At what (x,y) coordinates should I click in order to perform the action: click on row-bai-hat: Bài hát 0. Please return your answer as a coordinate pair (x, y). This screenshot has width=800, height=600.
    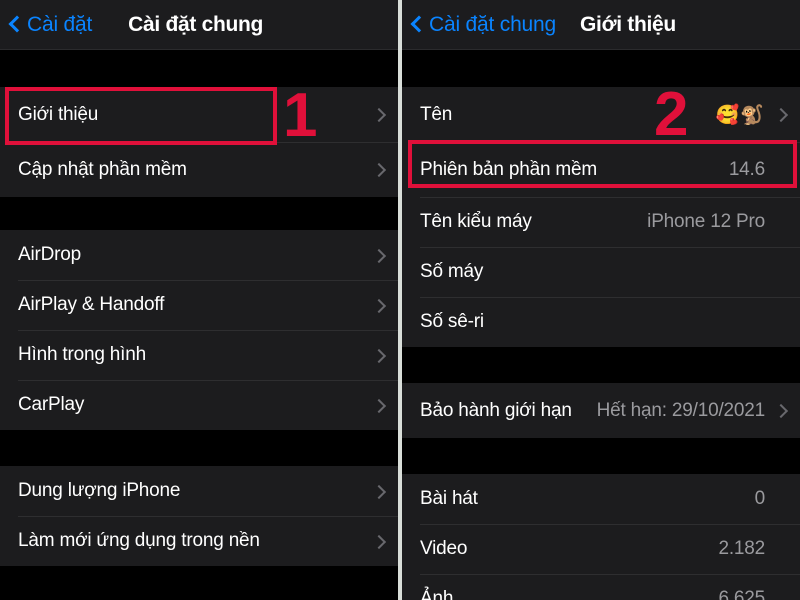
    Looking at the image, I should click on (601, 499).